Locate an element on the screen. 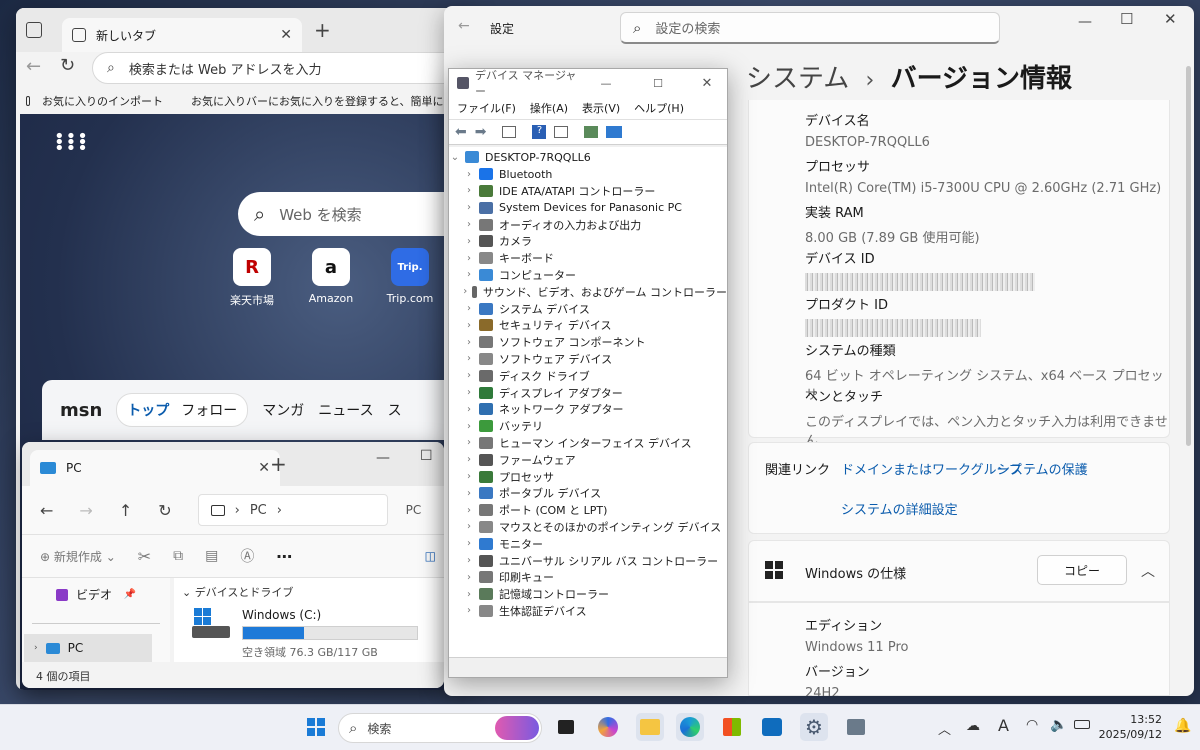 The height and width of the screenshot is (750, 1200). task-view-button is located at coordinates (566, 727).